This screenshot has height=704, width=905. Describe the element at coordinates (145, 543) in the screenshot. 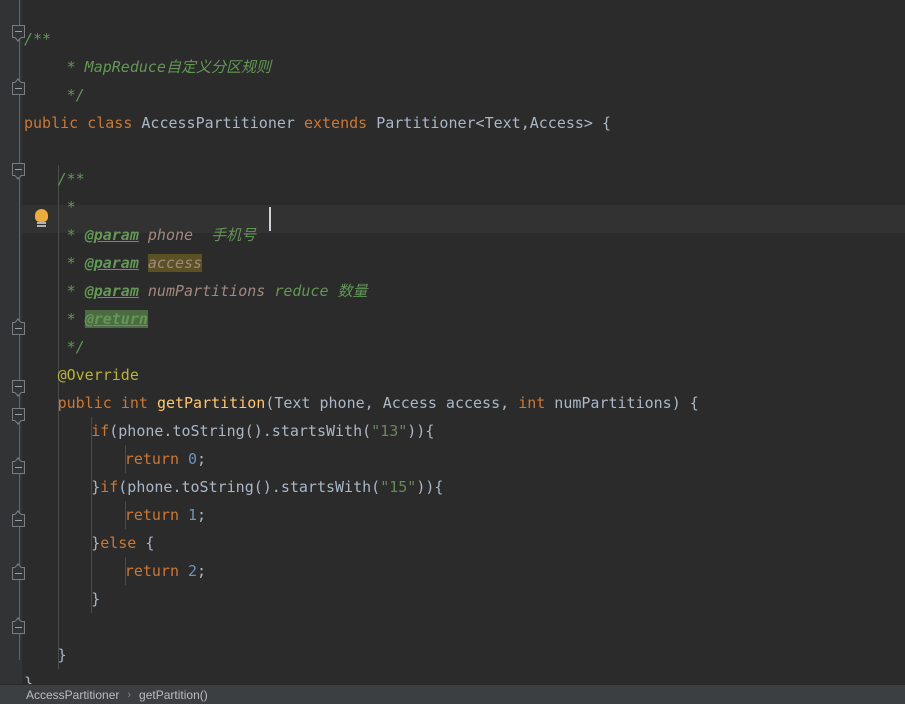

I see `code-token: {` at that location.